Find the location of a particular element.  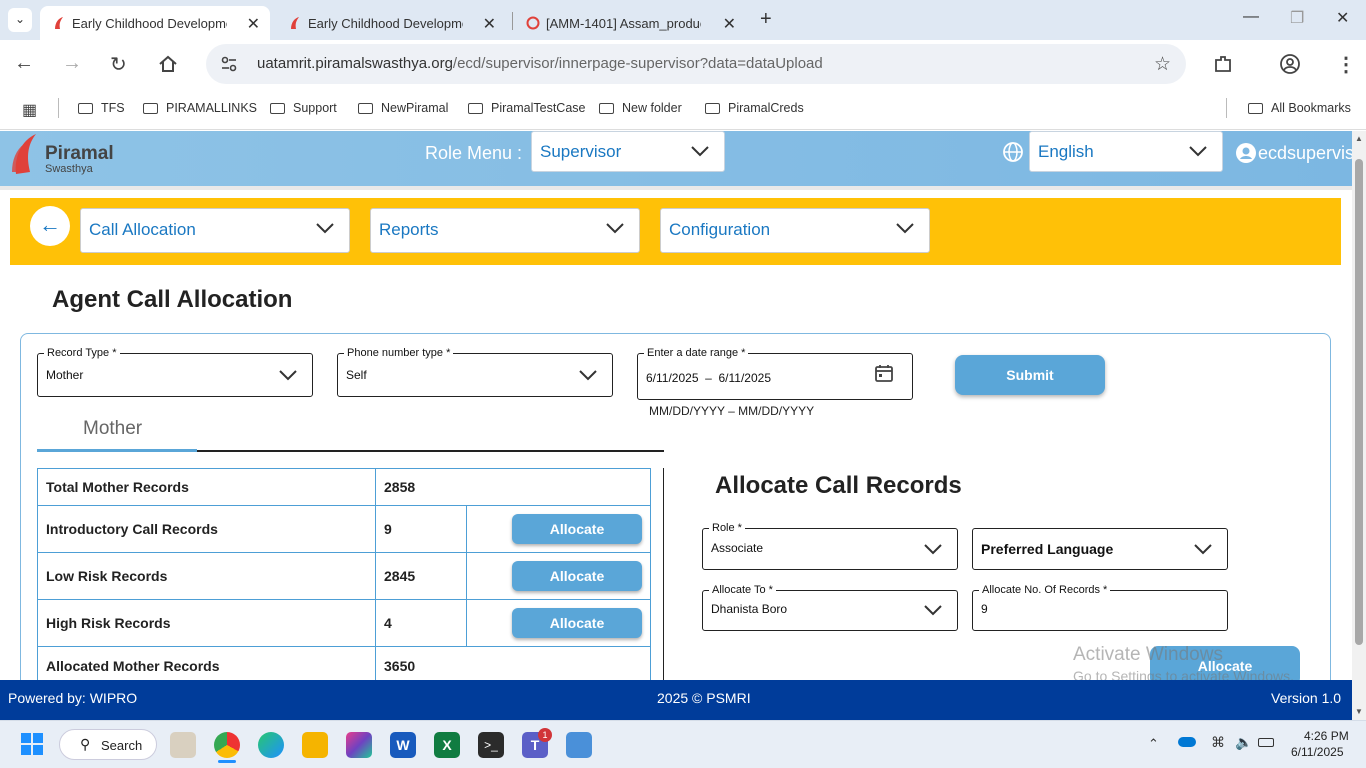

browser-menu-icon: ⋮ is located at coordinates (1346, 64).